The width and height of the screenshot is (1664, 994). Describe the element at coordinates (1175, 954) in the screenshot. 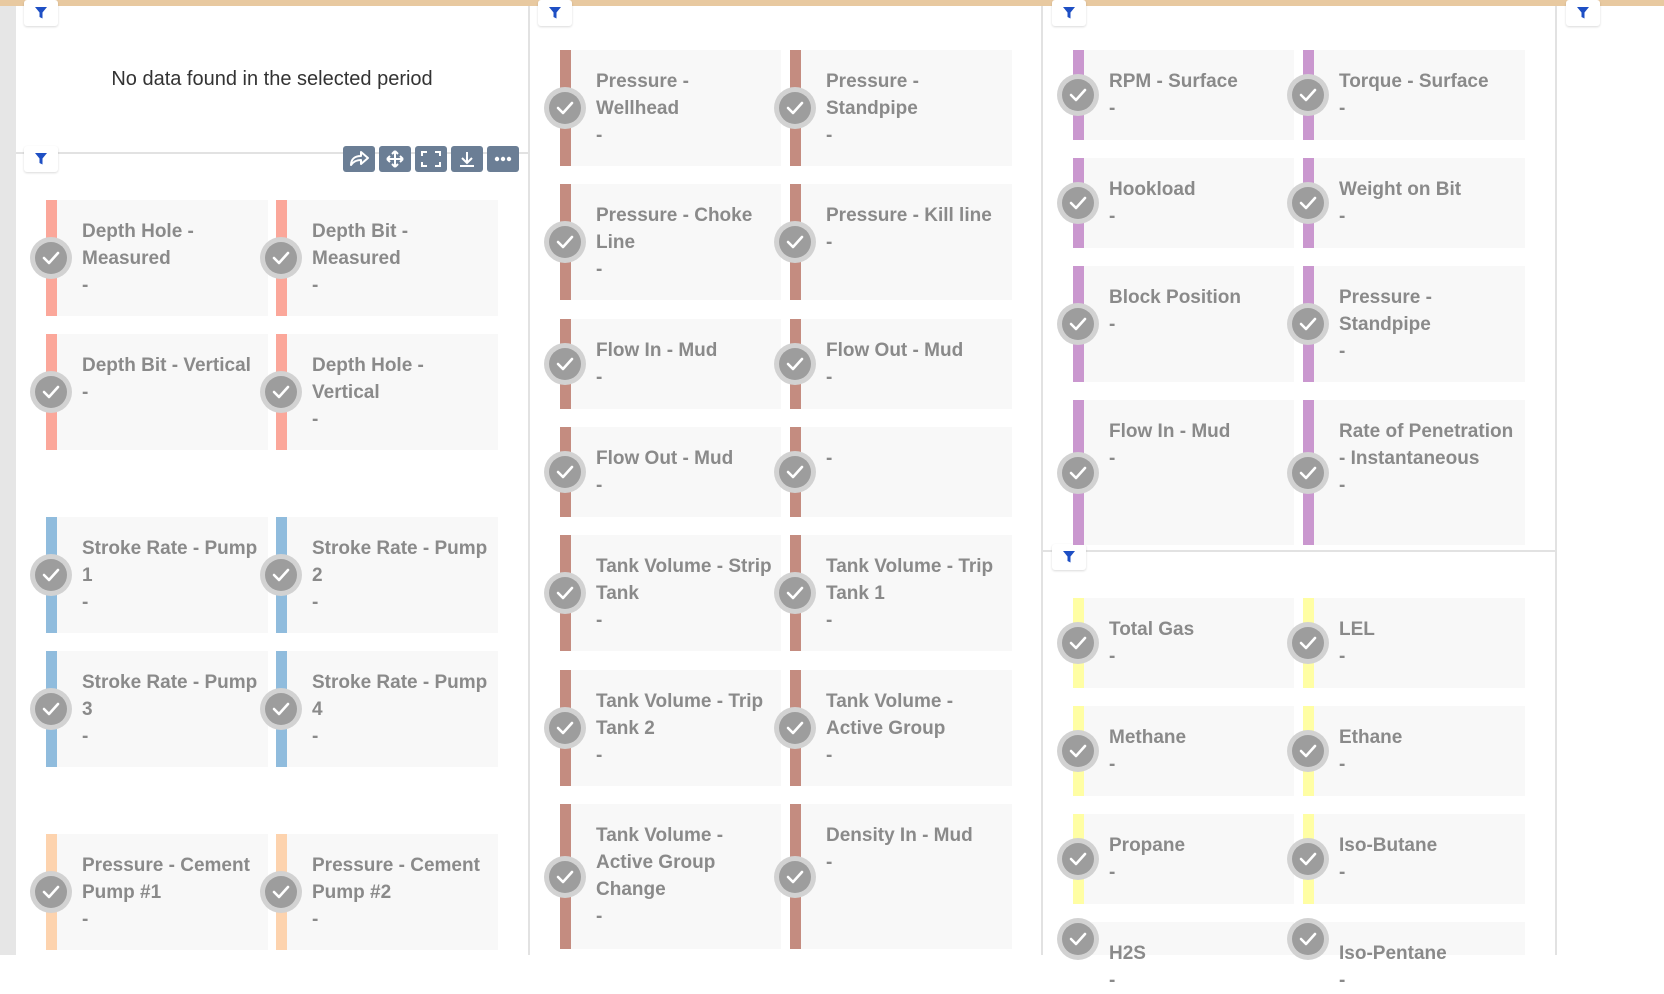

I see `sensor-tile: H2S -` at that location.